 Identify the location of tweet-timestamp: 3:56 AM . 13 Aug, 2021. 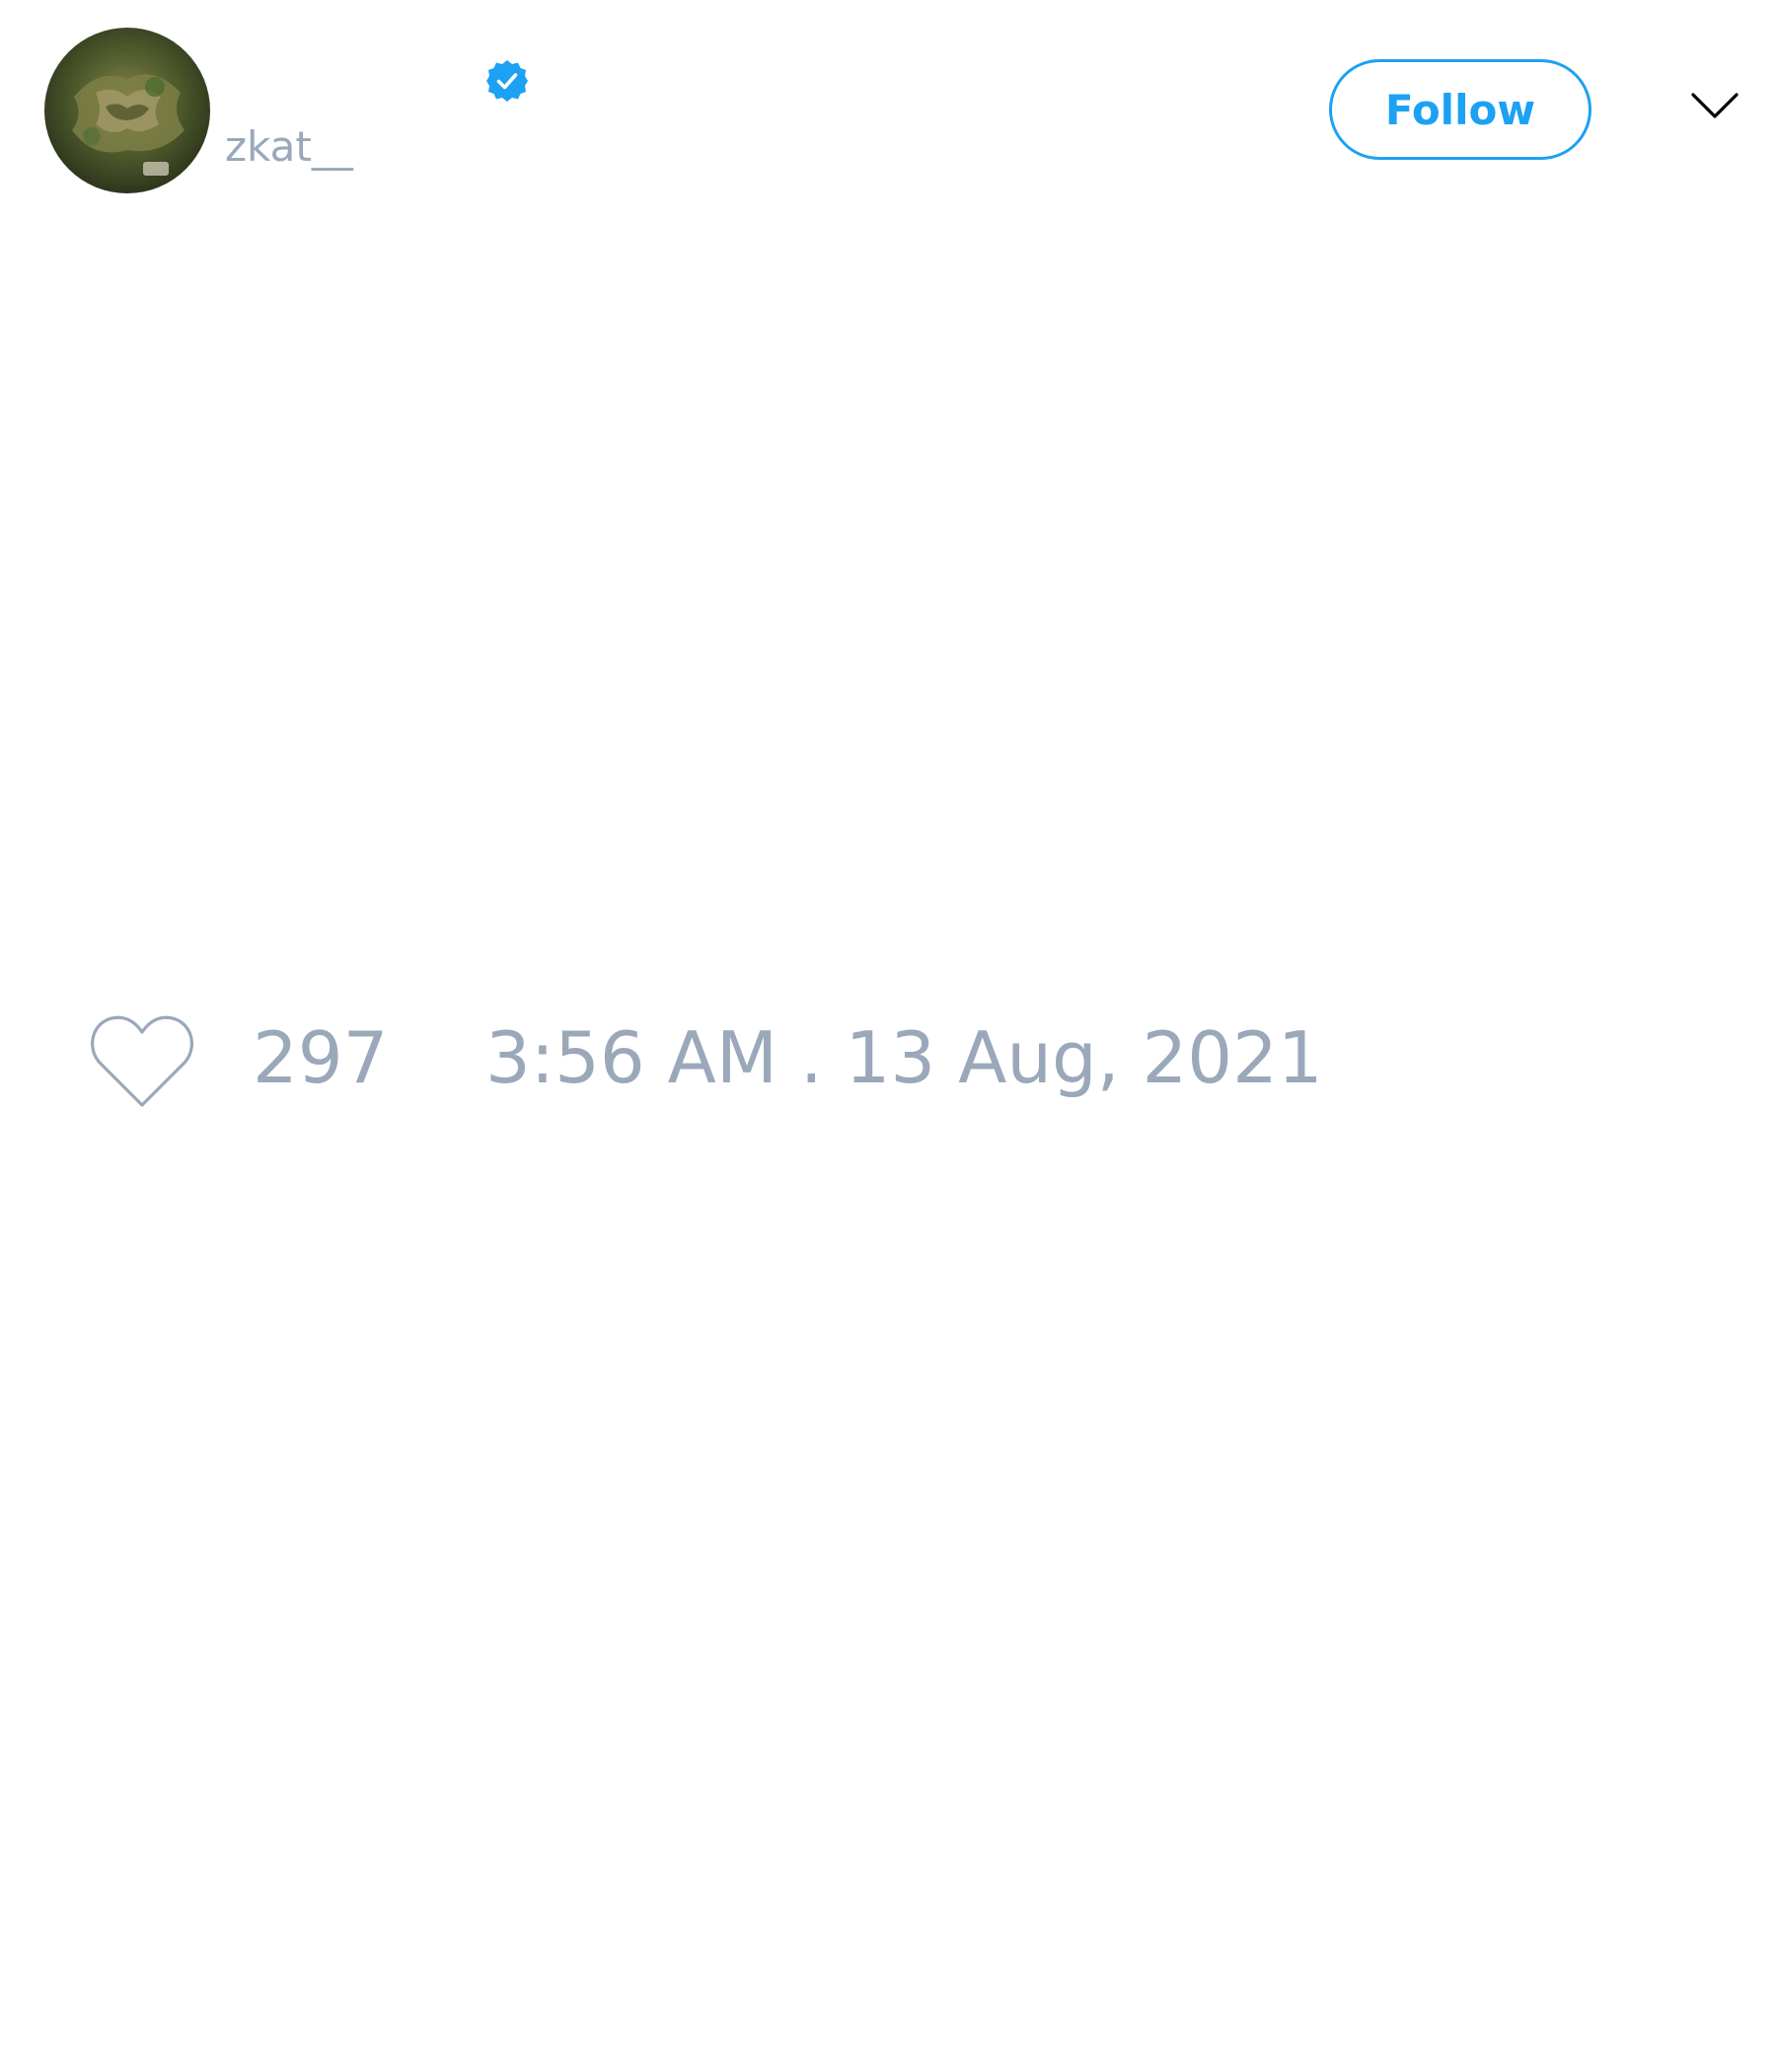
(904, 1058).